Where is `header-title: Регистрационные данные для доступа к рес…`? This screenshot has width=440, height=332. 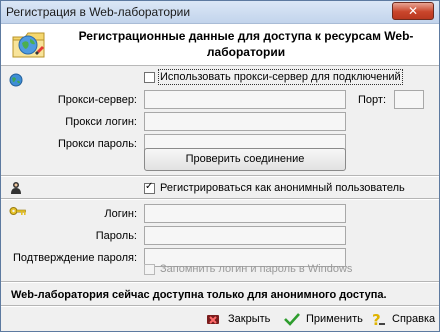 header-title: Регистрационные данные для доступа к рес… is located at coordinates (246, 44).